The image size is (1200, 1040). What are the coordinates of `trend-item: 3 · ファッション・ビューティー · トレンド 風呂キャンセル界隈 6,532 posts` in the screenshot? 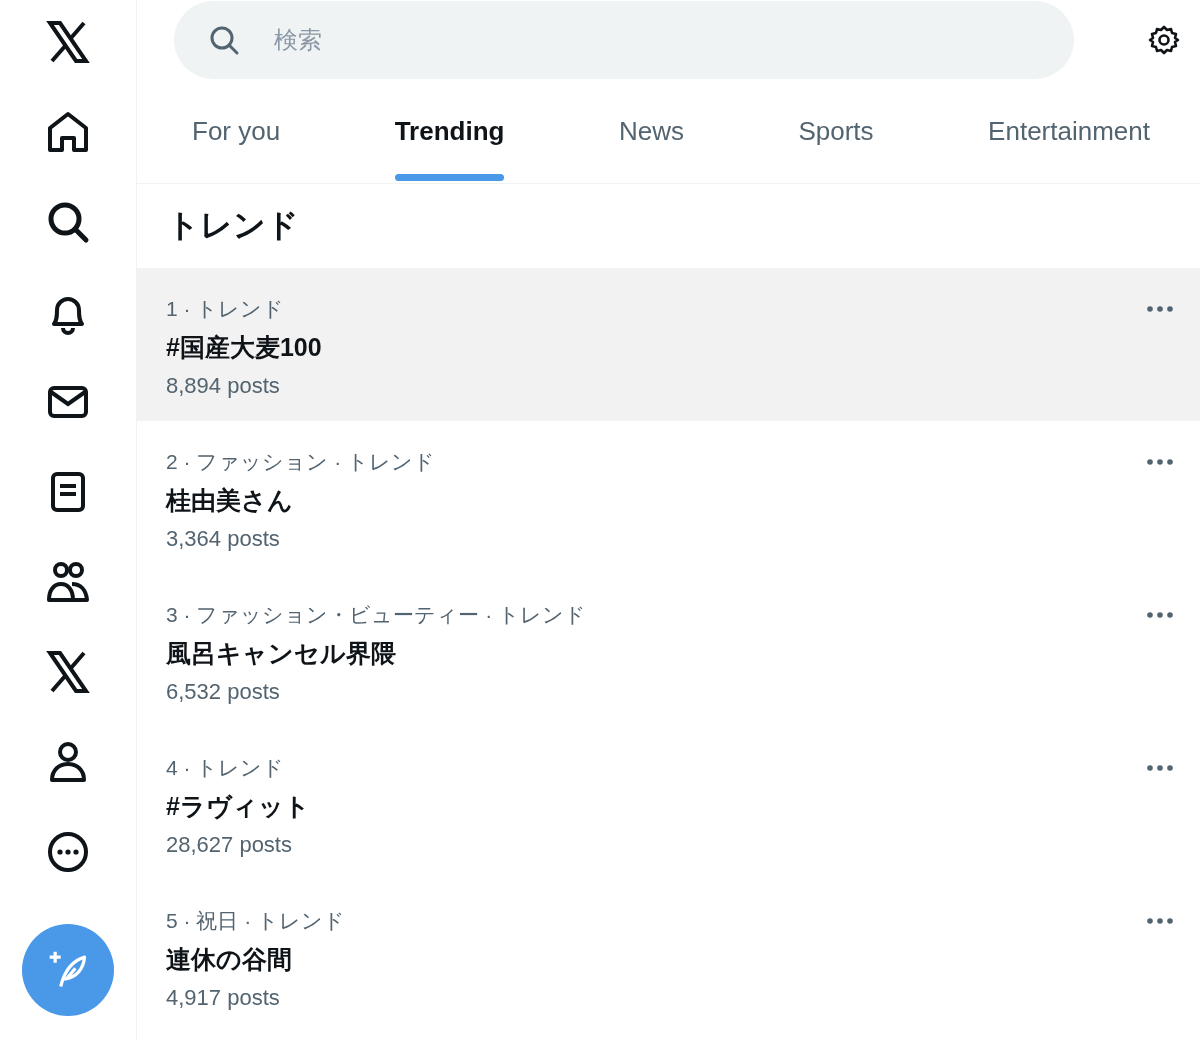 It's located at (668, 650).